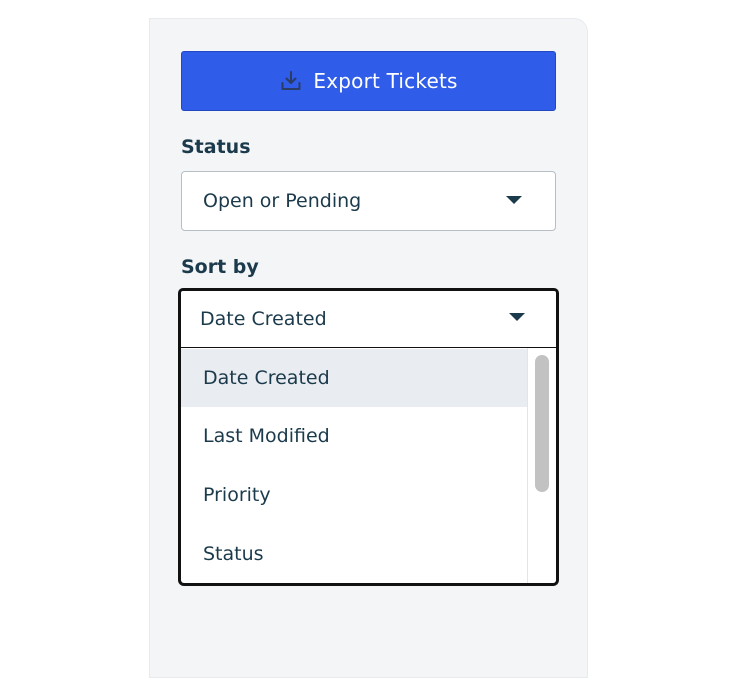  I want to click on sort-option-status: Status, so click(354, 554).